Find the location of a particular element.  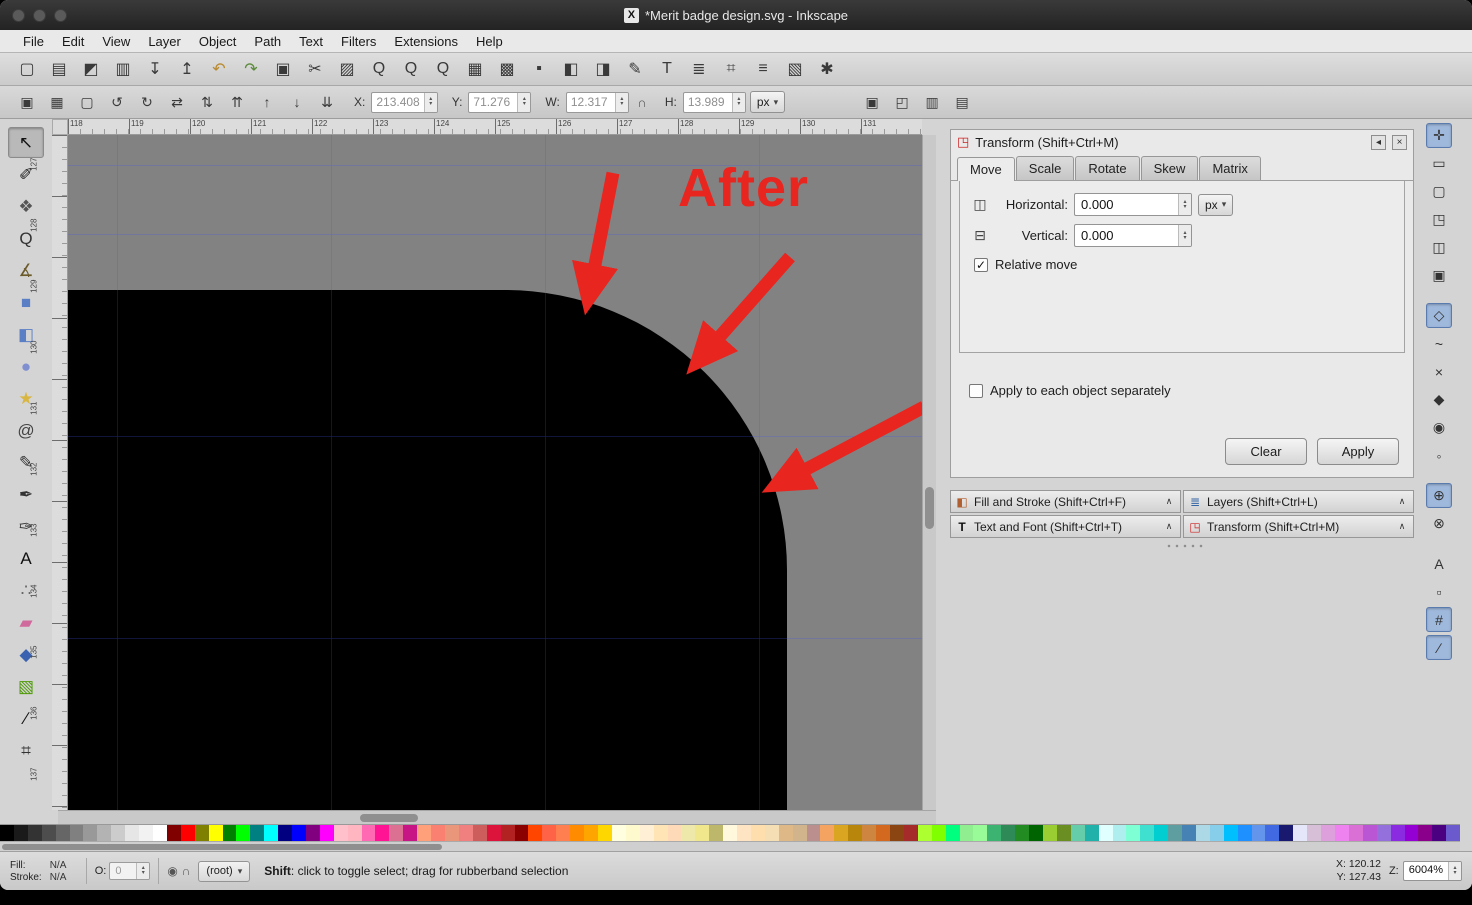

close-panel-button: × is located at coordinates (1399, 142).